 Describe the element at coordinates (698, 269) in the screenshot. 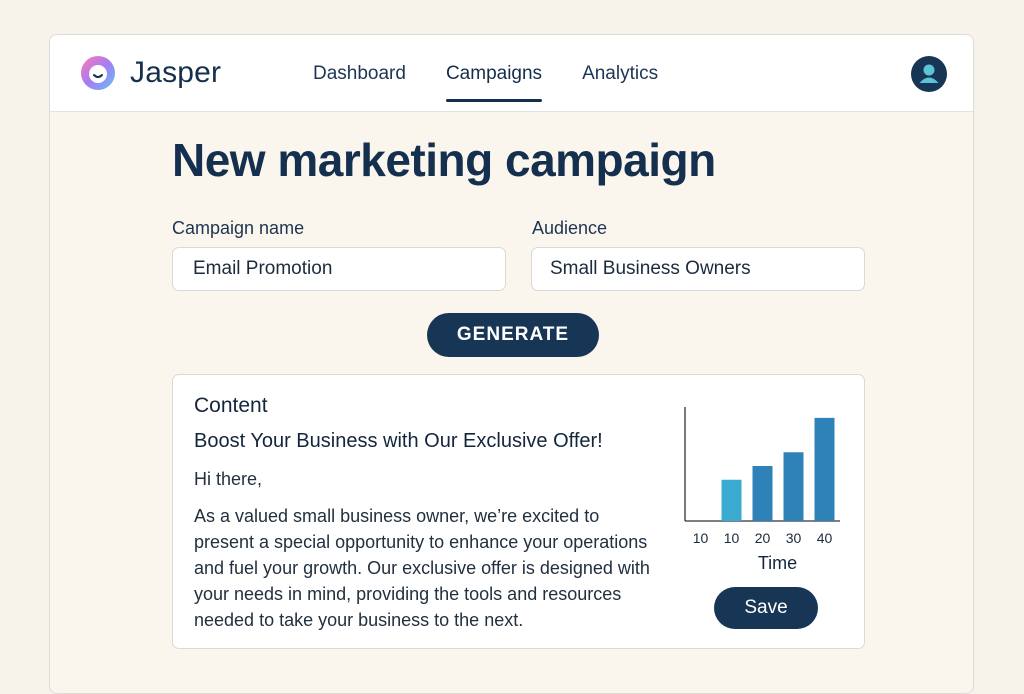

I see `audience-input: Small Business Owners` at that location.